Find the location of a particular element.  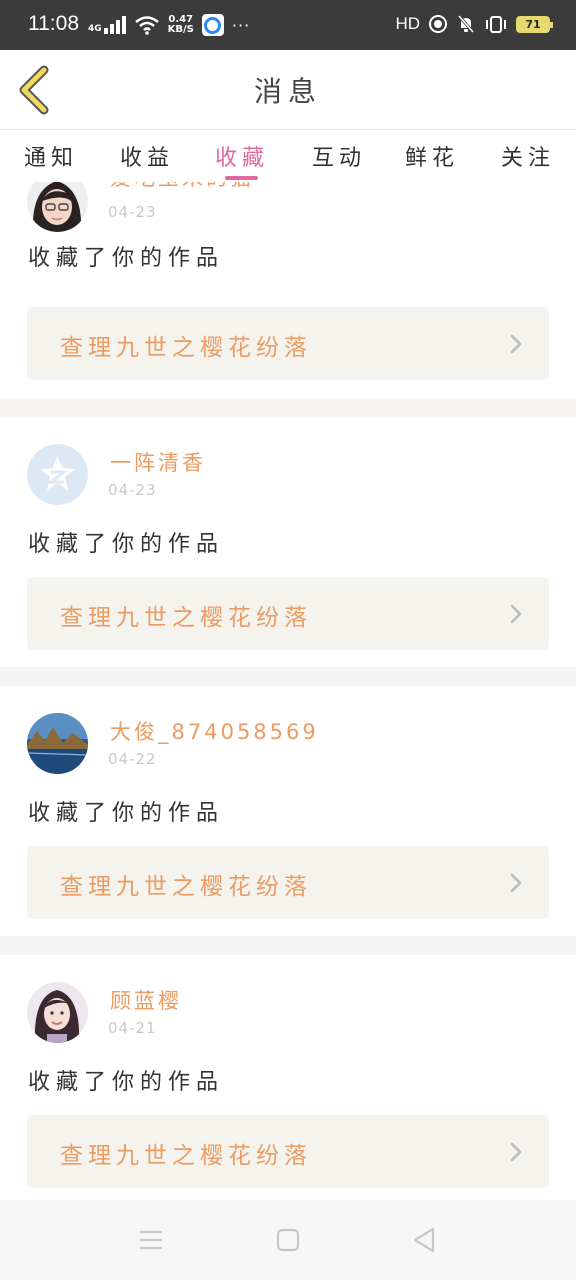

battery-icon: 71 is located at coordinates (534, 24).